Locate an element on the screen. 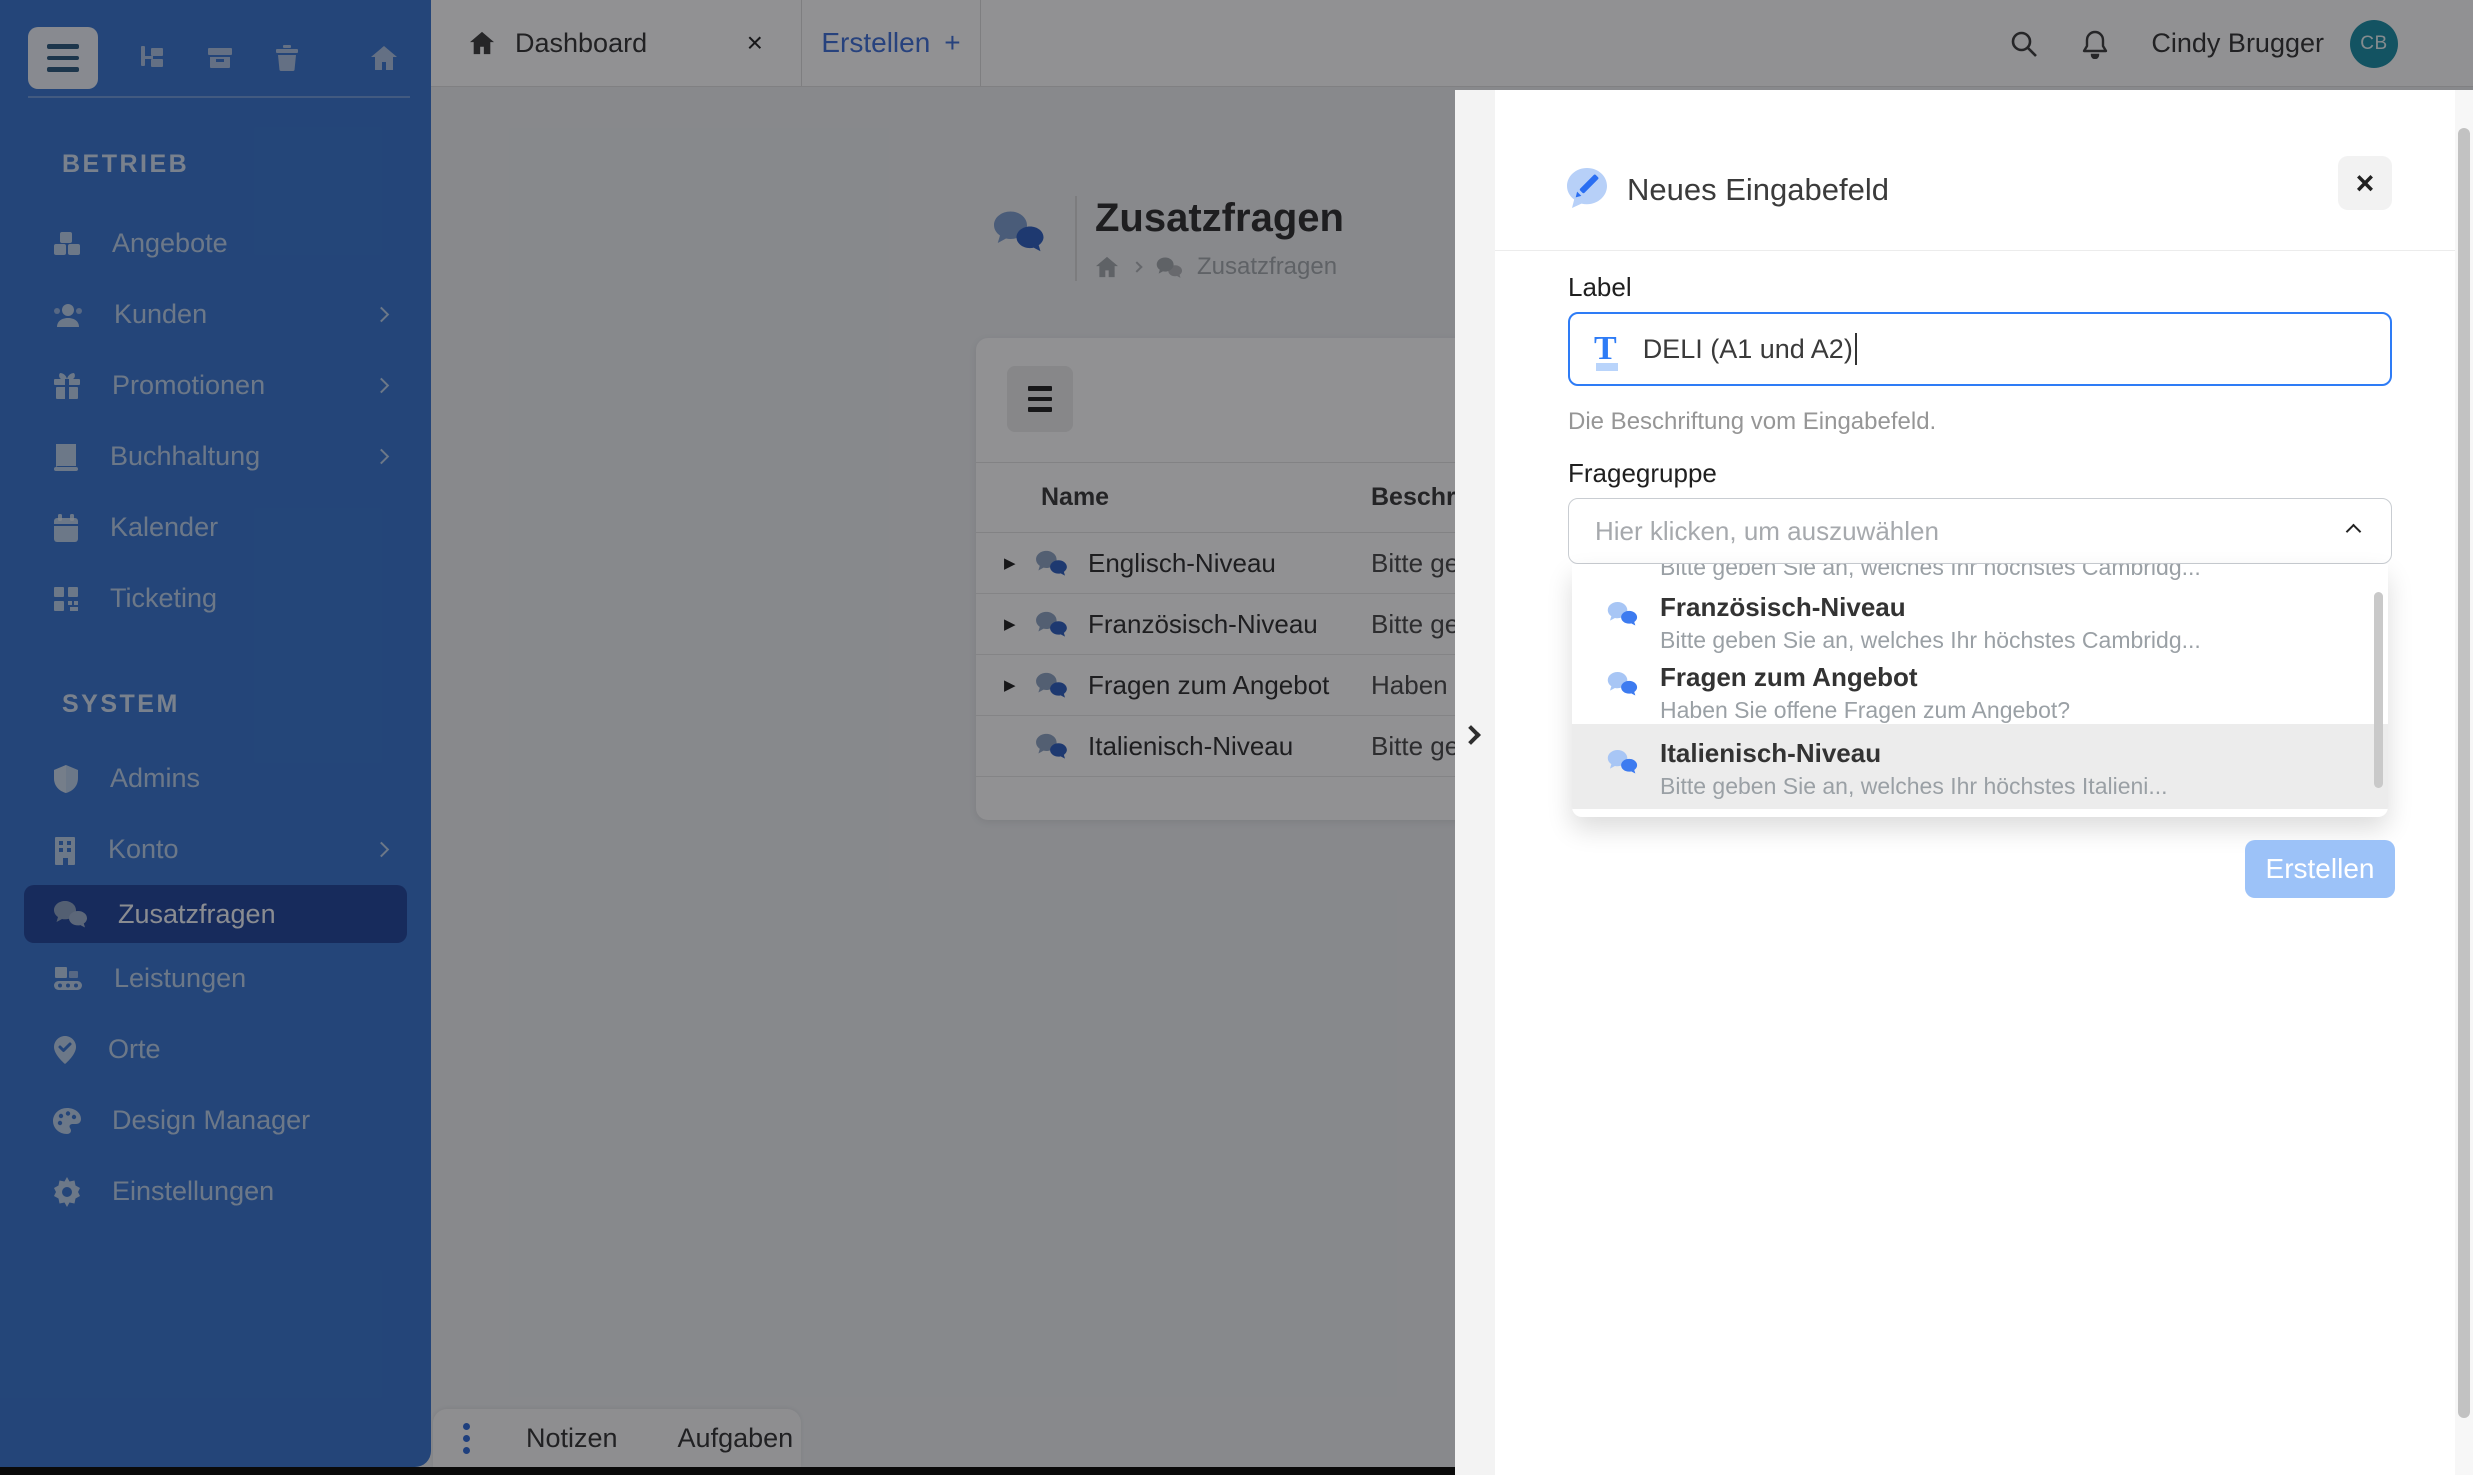  user-name: Cindy Brugger is located at coordinates (2237, 43).